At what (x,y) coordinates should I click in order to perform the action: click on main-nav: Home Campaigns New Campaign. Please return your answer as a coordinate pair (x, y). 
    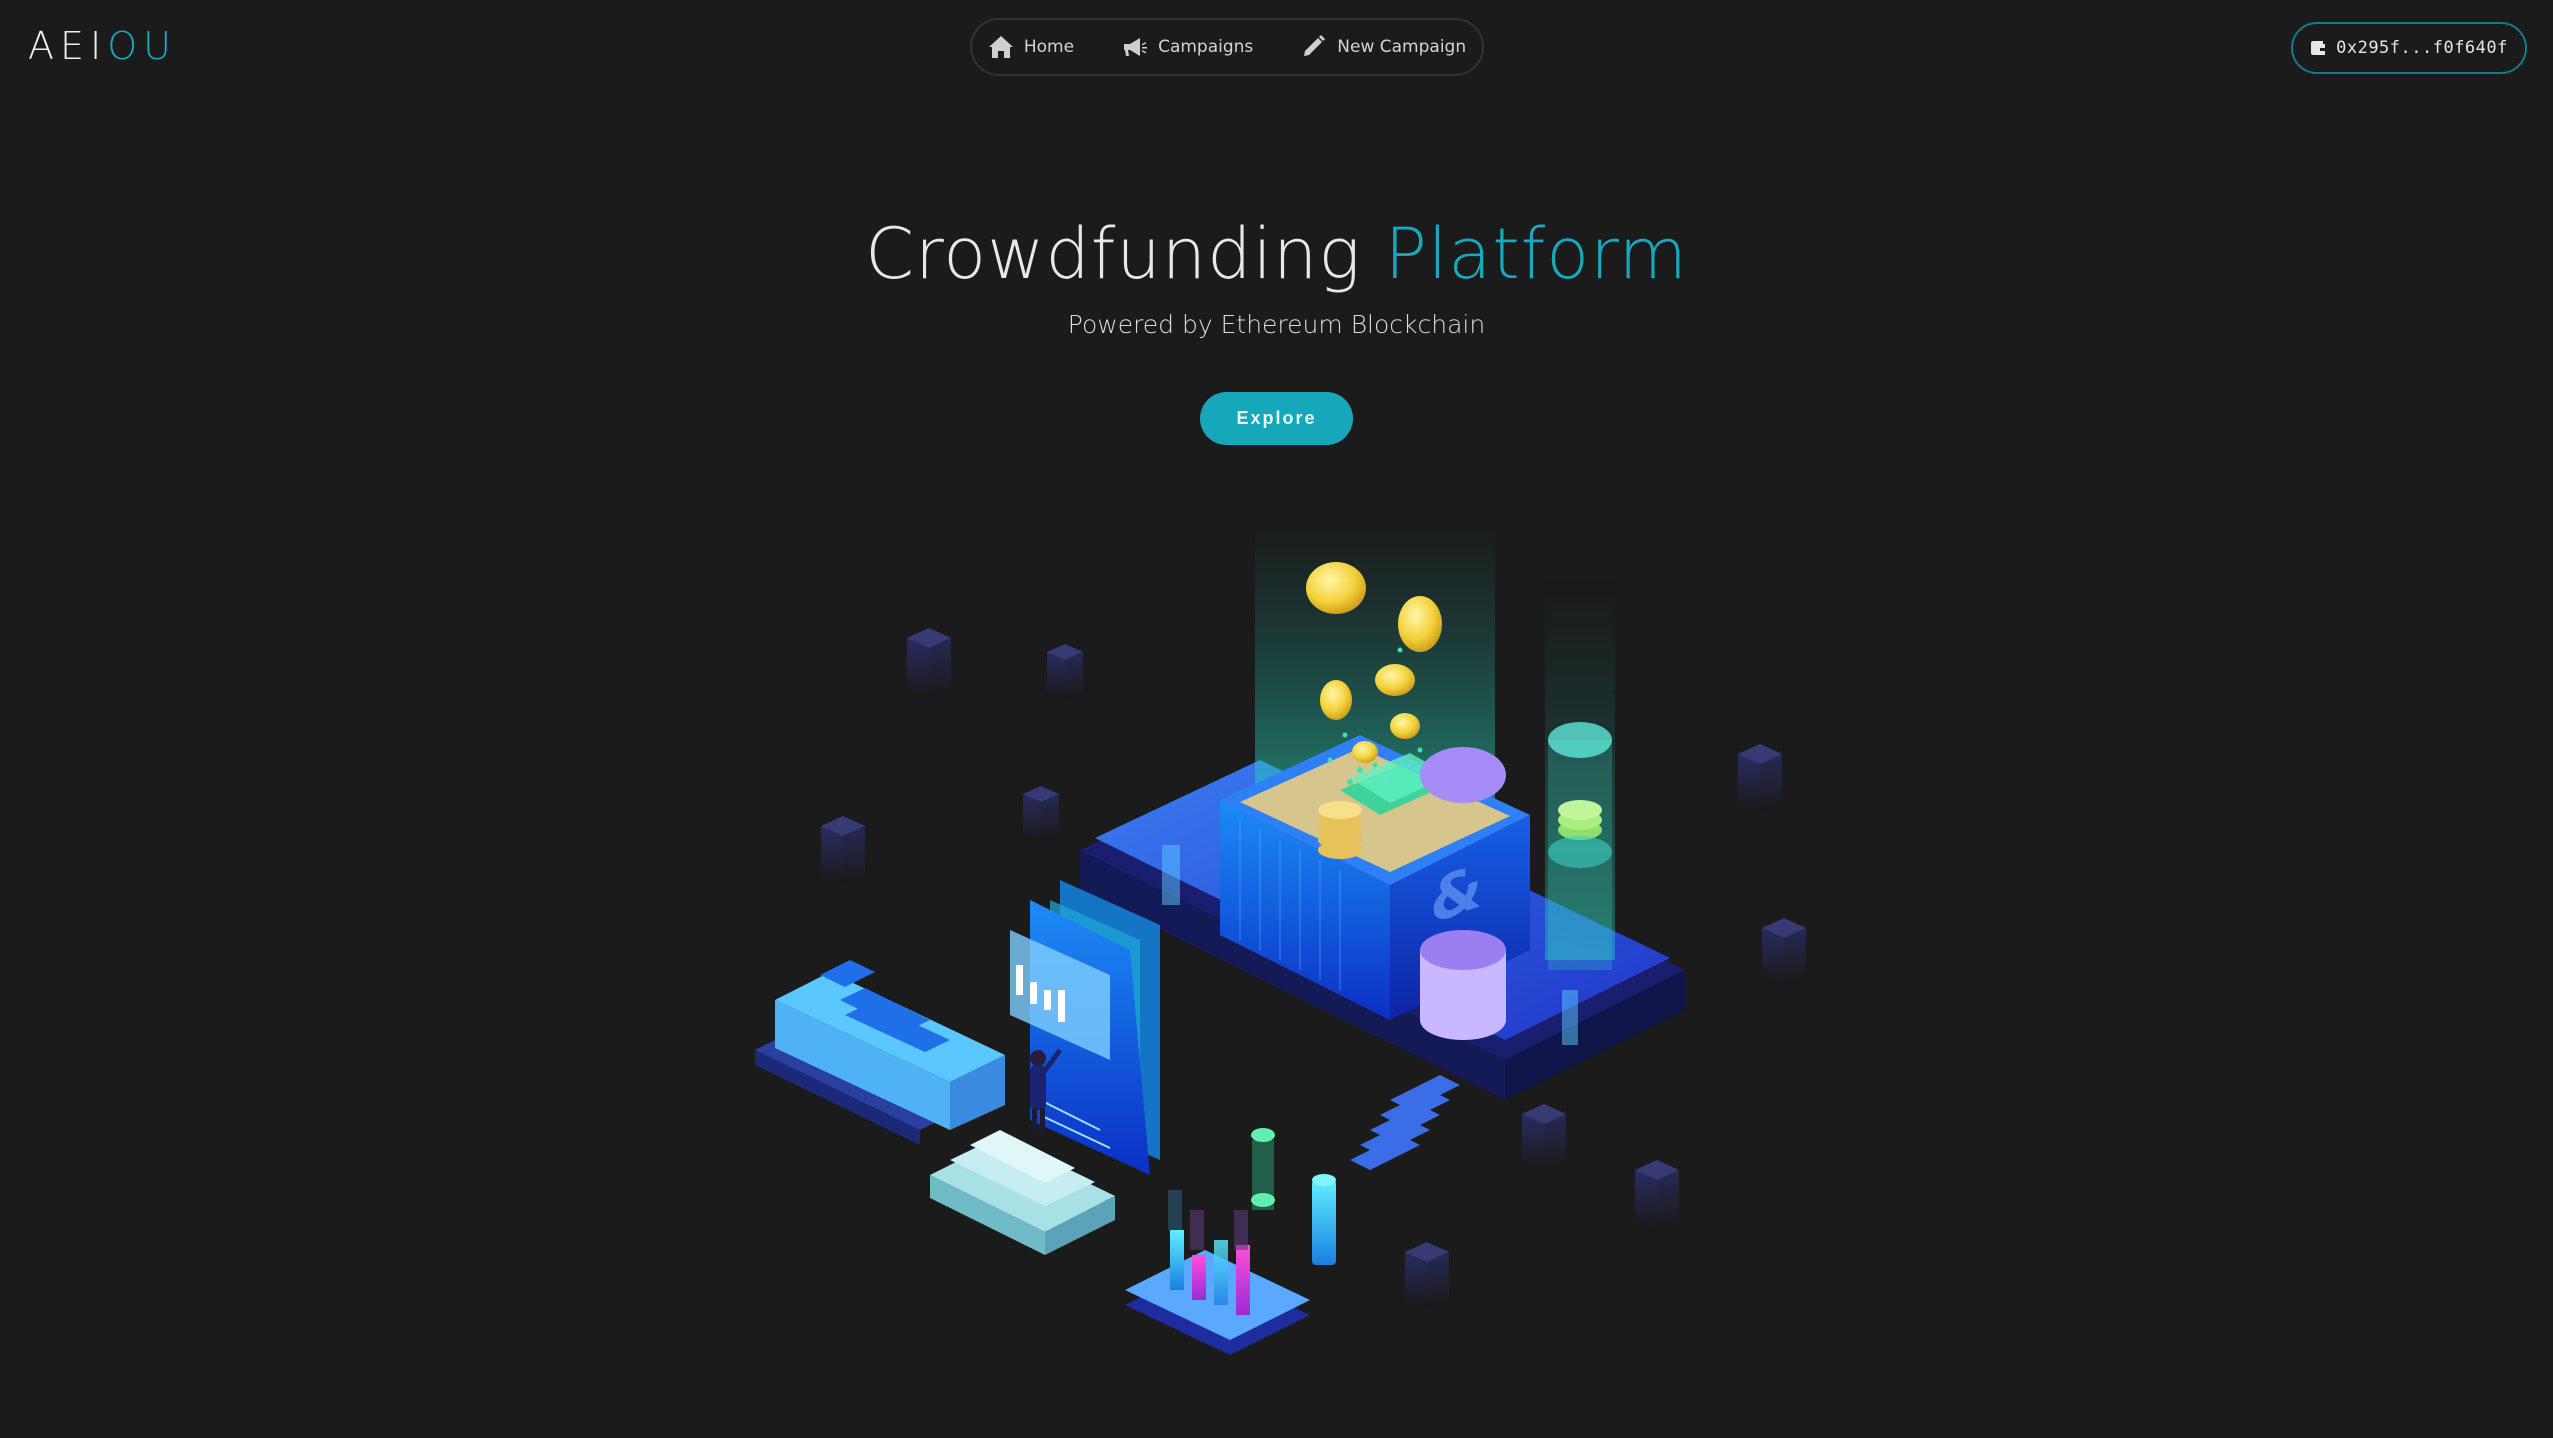
    Looking at the image, I should click on (1227, 47).